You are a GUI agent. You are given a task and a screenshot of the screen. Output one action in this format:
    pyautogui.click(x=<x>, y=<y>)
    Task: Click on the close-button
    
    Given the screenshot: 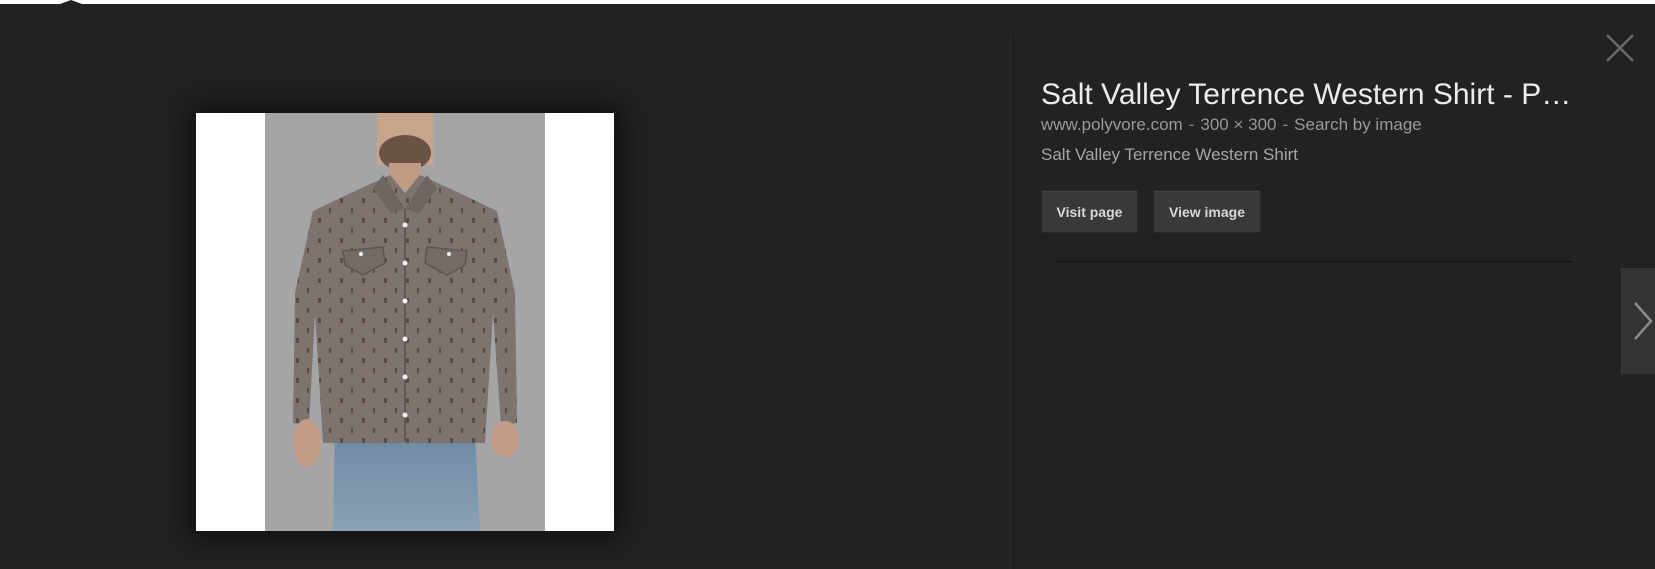 What is the action you would take?
    pyautogui.click(x=1620, y=48)
    